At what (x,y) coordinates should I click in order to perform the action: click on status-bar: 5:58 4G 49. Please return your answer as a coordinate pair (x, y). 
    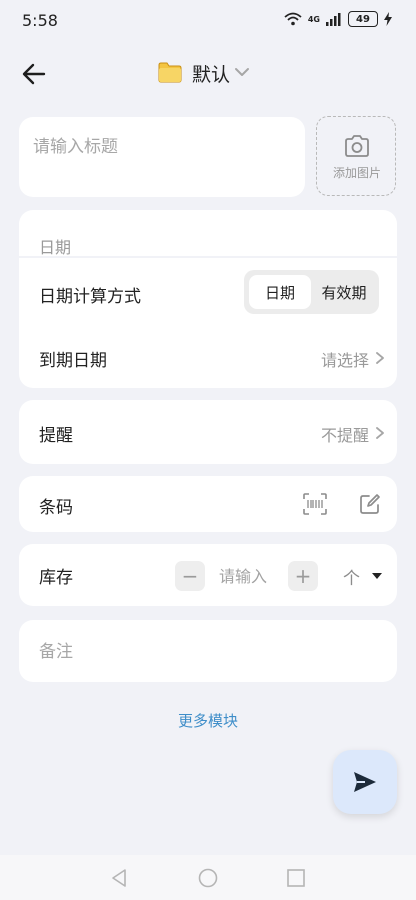
    Looking at the image, I should click on (208, 20).